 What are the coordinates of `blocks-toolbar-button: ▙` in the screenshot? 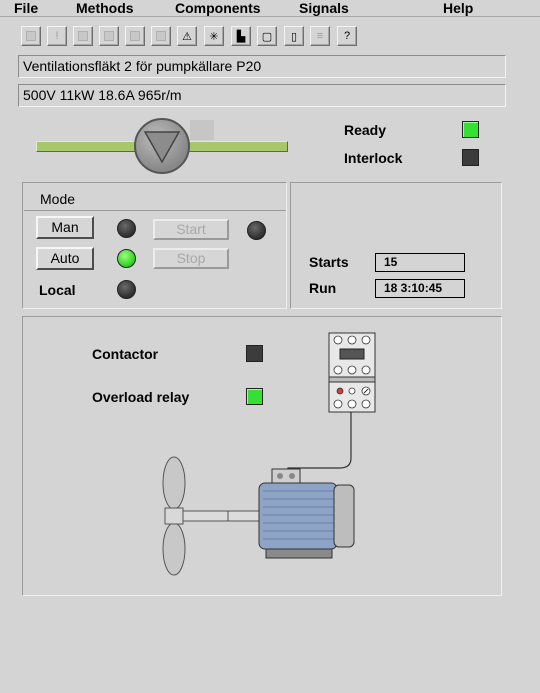 It's located at (241, 36).